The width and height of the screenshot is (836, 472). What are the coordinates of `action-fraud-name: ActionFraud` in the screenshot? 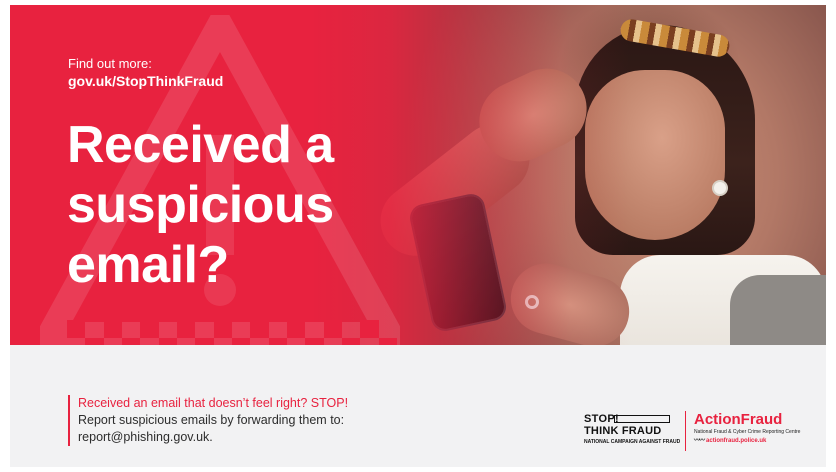 It's located at (738, 419).